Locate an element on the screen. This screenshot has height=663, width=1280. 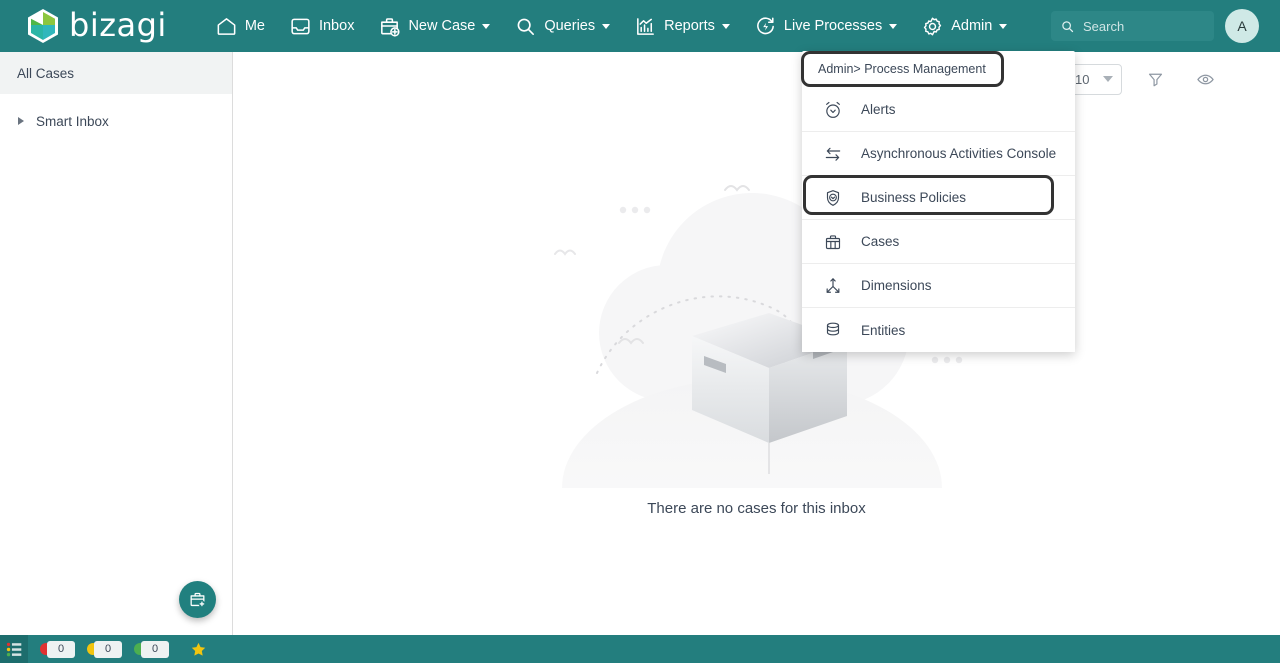
empty-state-message: There are no cases for this inbox is located at coordinates (756, 508).